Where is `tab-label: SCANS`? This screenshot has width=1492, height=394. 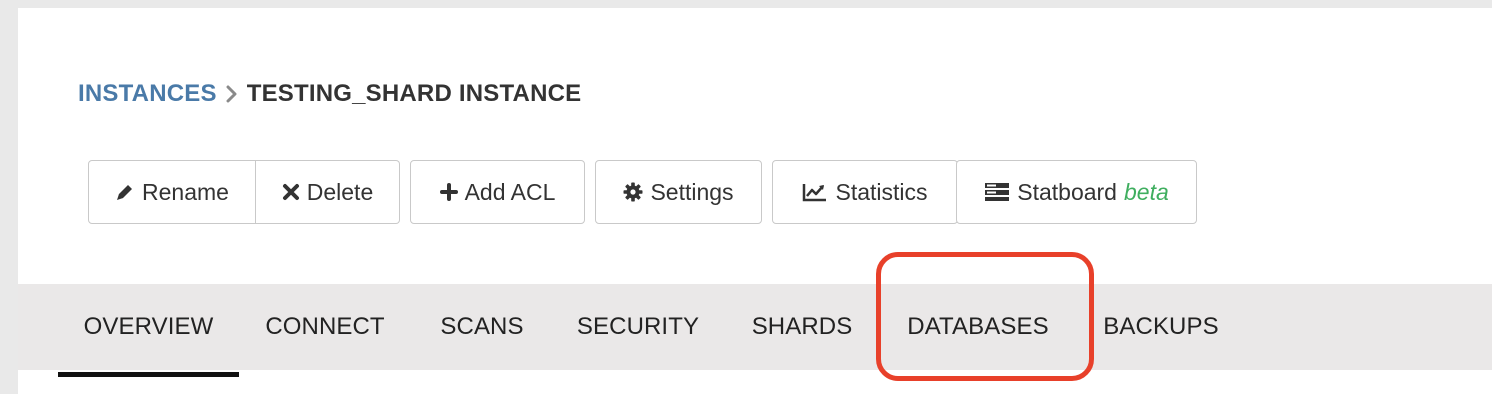
tab-label: SCANS is located at coordinates (482, 326).